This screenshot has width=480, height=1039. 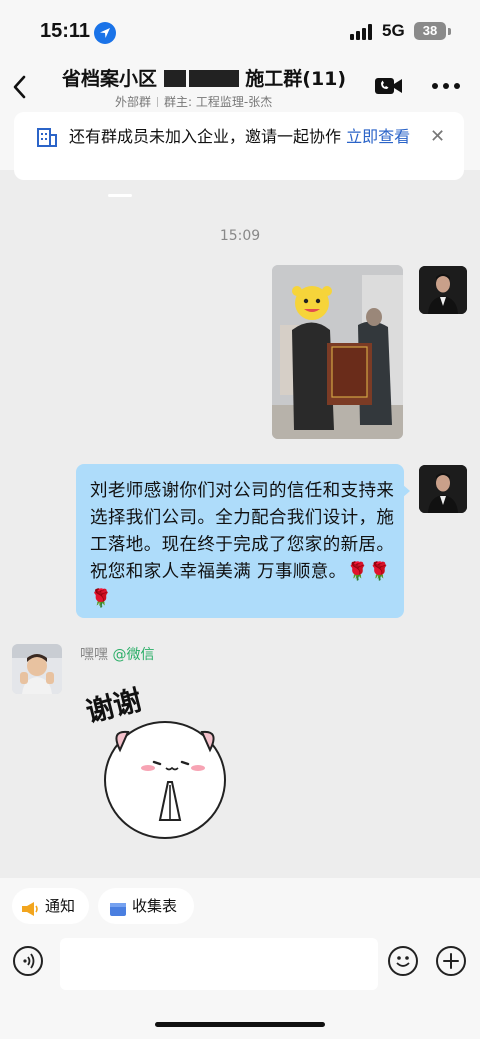 I want to click on external-group-tag: 外部群, so click(x=133, y=102).